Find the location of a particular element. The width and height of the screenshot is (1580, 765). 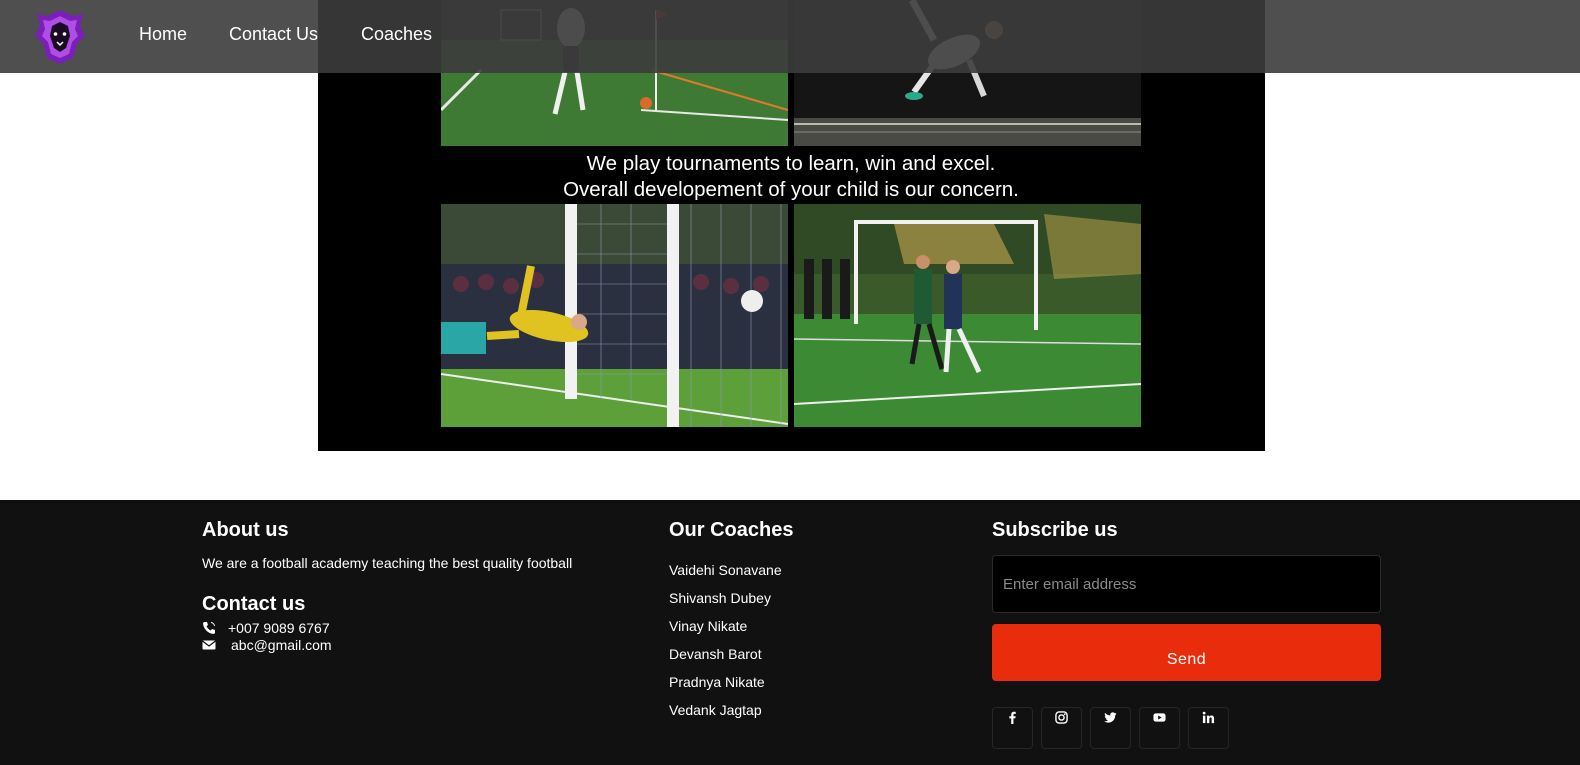

instagram-icon is located at coordinates (1061, 728).